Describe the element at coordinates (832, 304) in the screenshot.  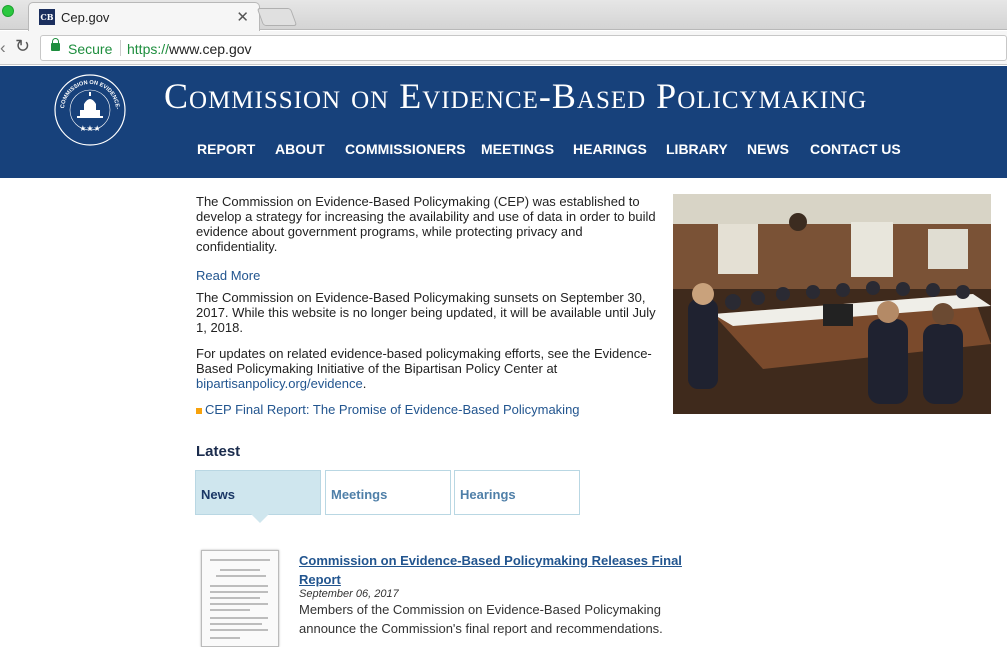
I see `commission-meeting-photo` at that location.